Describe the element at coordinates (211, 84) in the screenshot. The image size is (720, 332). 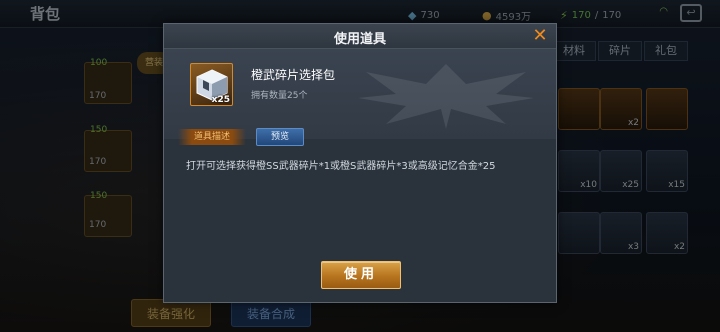
I see `item-icon-slot: x25` at that location.